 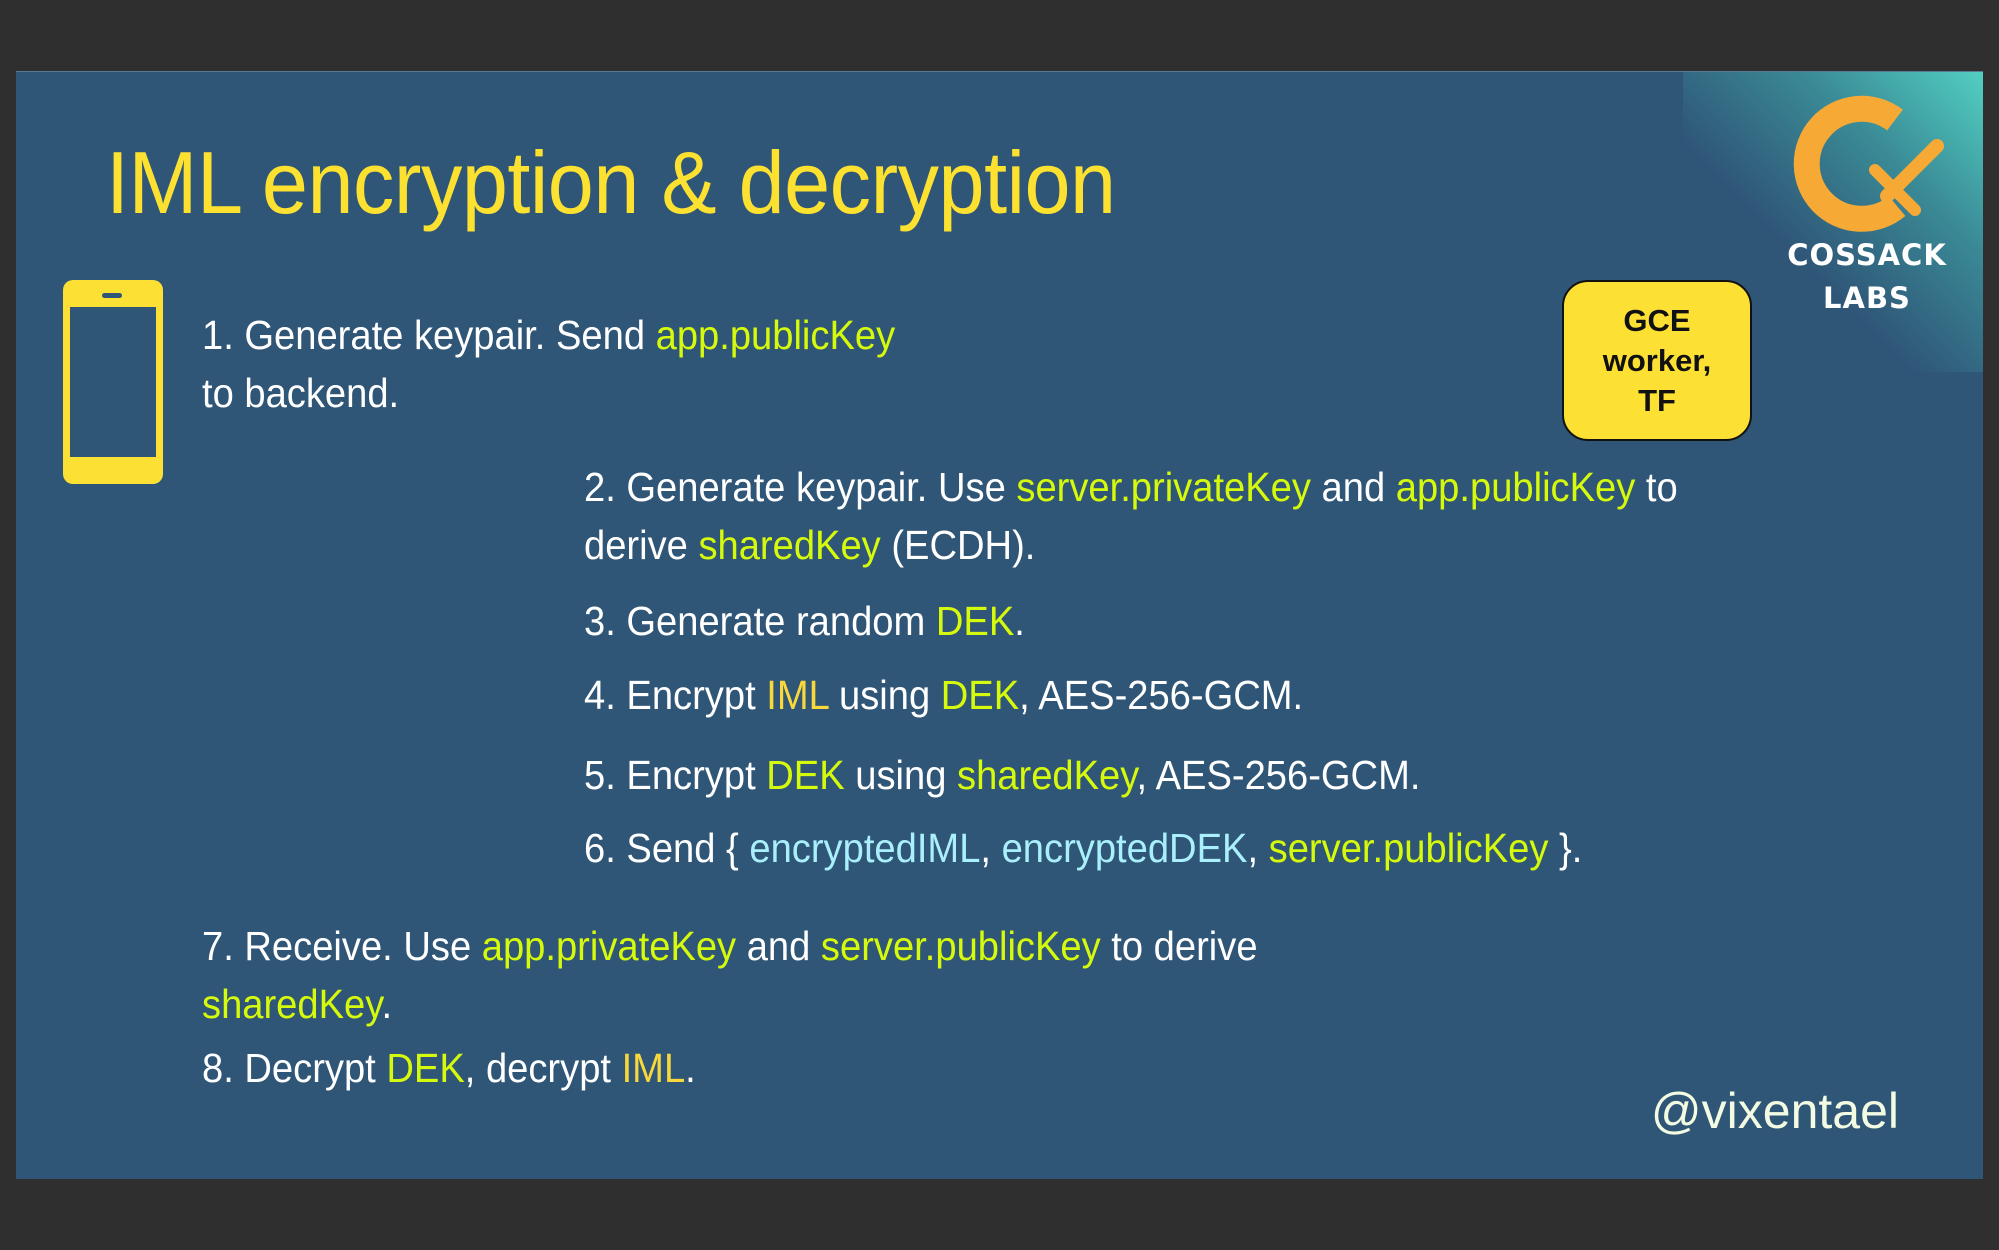 I want to click on logo-text-line2: LABS, so click(x=1867, y=298).